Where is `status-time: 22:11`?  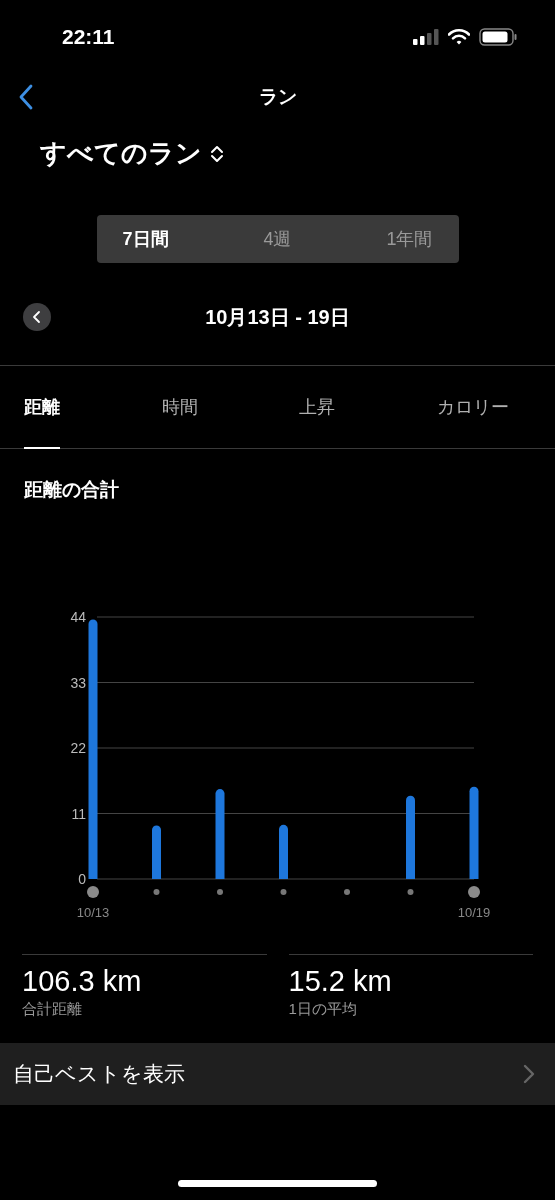 status-time: 22:11 is located at coordinates (89, 37).